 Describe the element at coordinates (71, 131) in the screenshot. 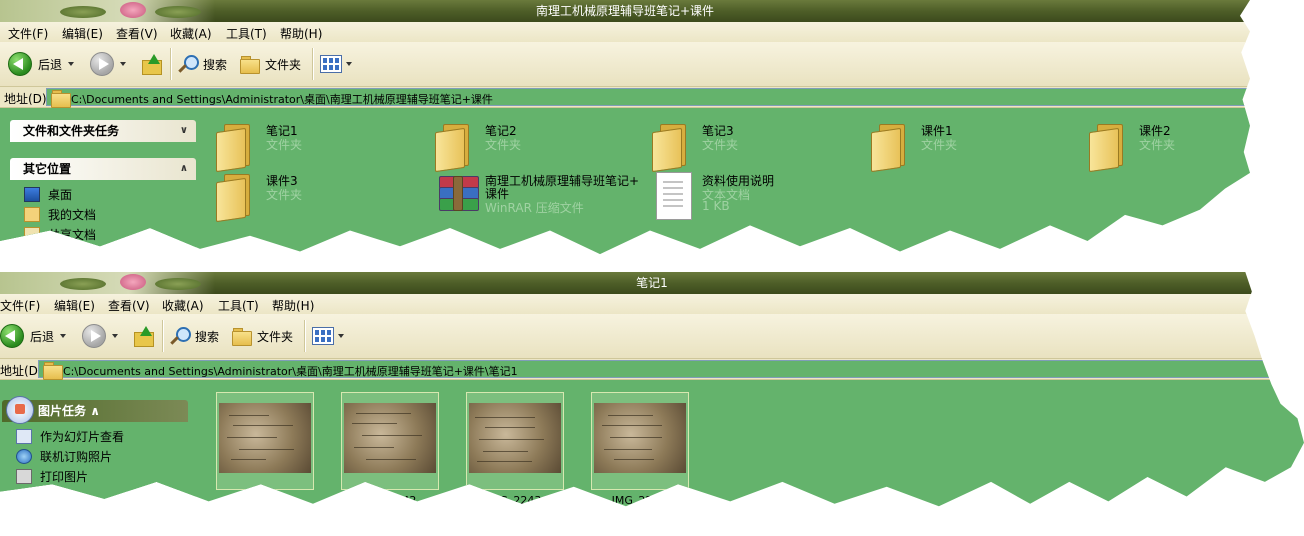

I see `panel-title: 文件和文件夹任务` at that location.